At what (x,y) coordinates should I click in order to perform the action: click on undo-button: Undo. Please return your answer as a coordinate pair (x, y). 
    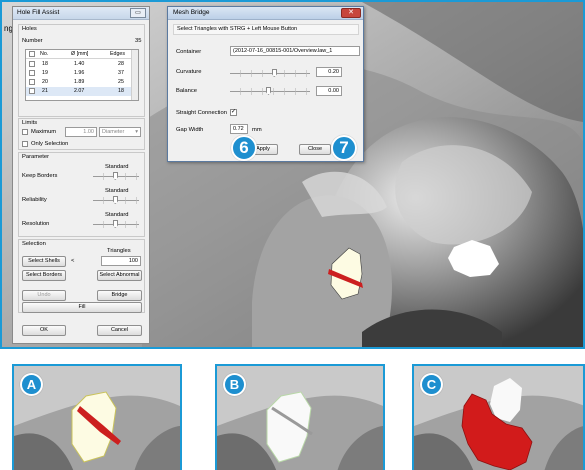
    Looking at the image, I should click on (44, 295).